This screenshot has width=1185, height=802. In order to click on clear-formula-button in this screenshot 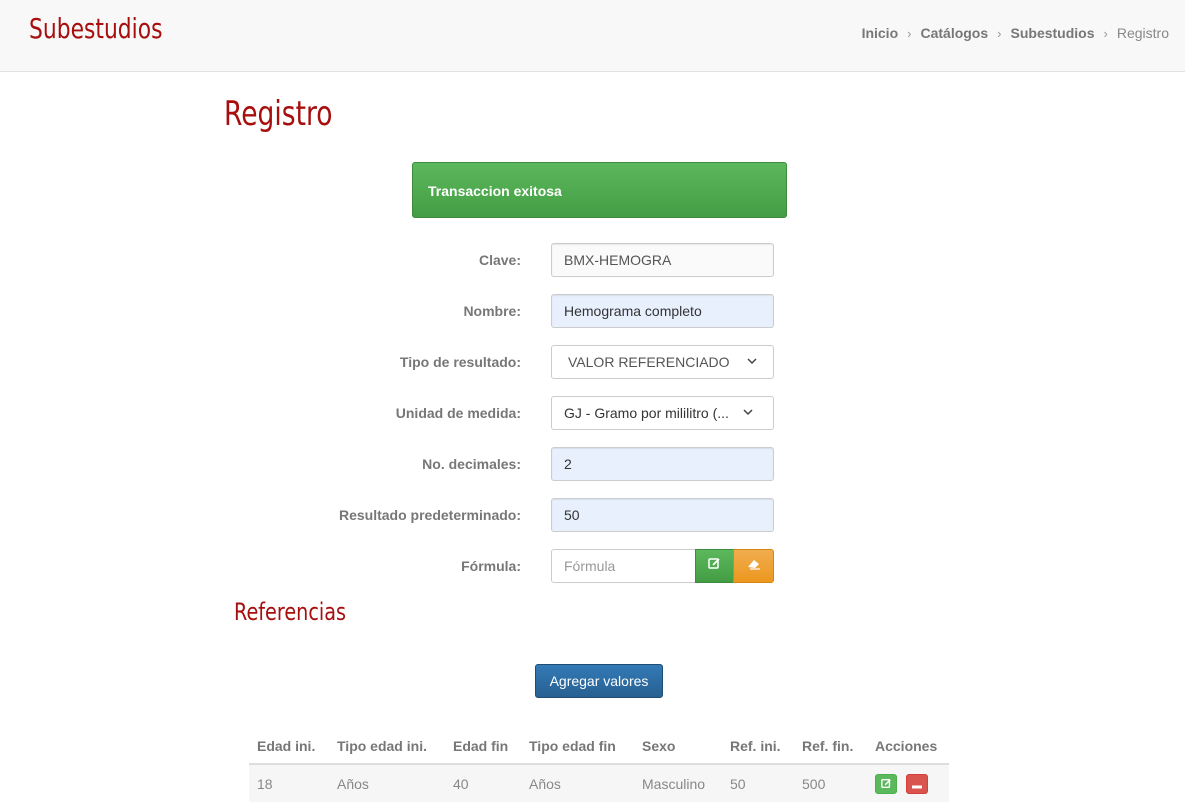, I will do `click(753, 566)`.